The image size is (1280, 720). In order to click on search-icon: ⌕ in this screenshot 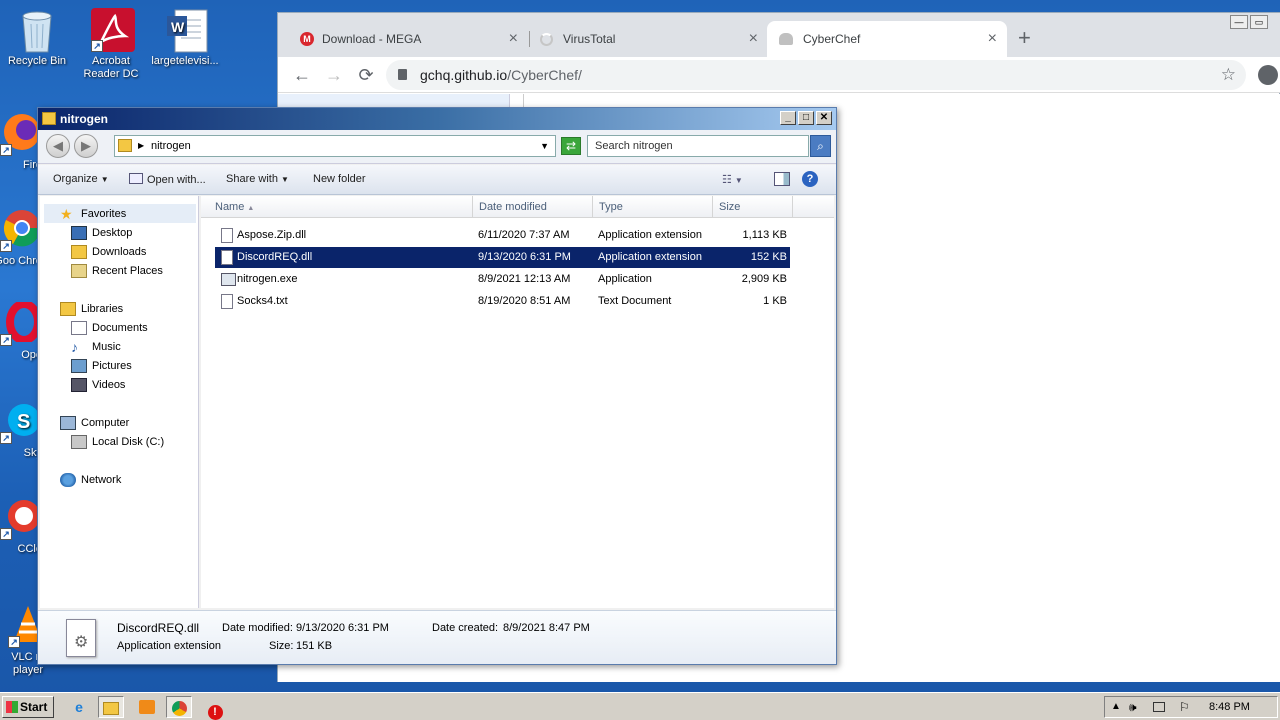, I will do `click(820, 146)`.